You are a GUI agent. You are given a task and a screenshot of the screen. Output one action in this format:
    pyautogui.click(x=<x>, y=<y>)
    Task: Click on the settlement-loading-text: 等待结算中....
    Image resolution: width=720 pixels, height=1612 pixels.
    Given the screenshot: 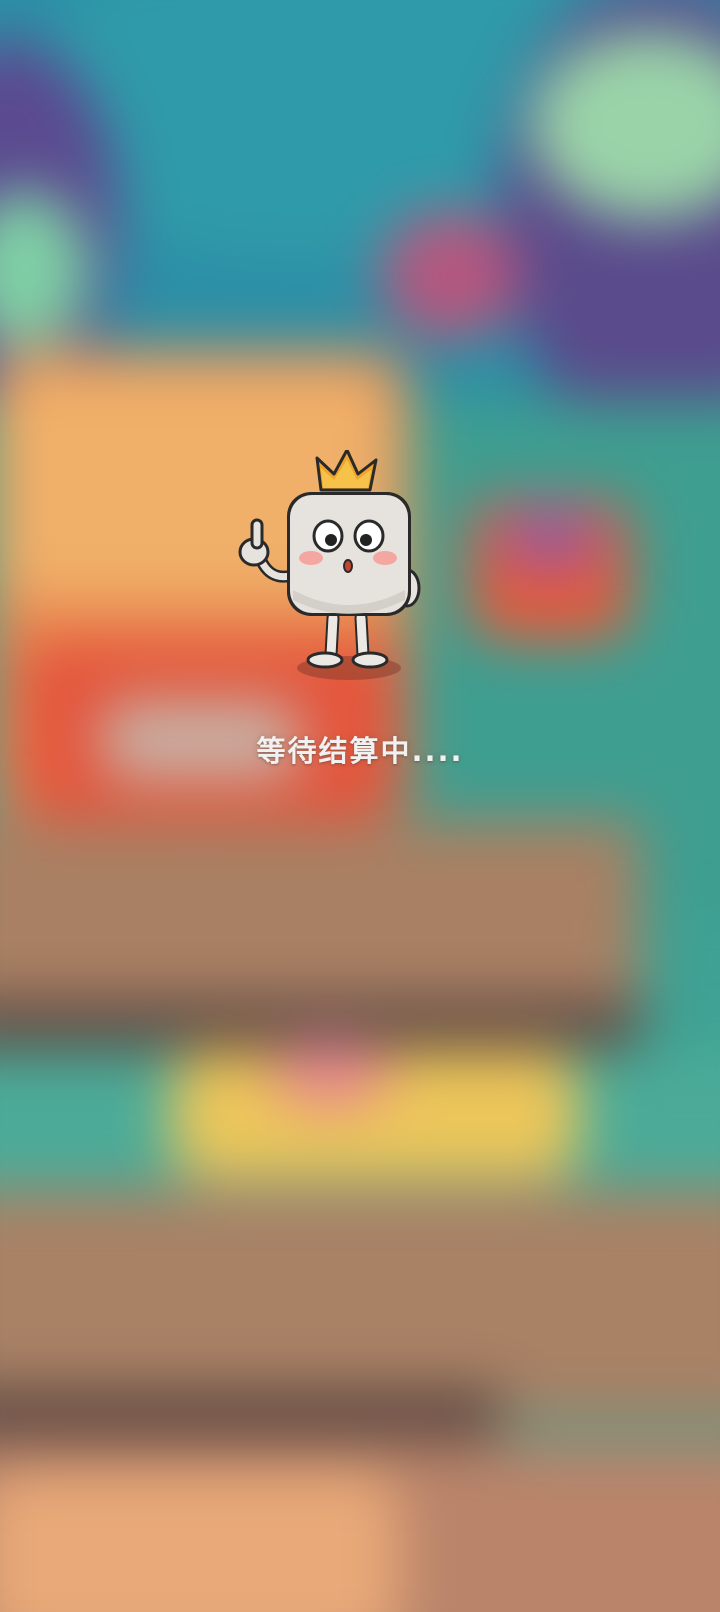 What is the action you would take?
    pyautogui.click(x=360, y=751)
    